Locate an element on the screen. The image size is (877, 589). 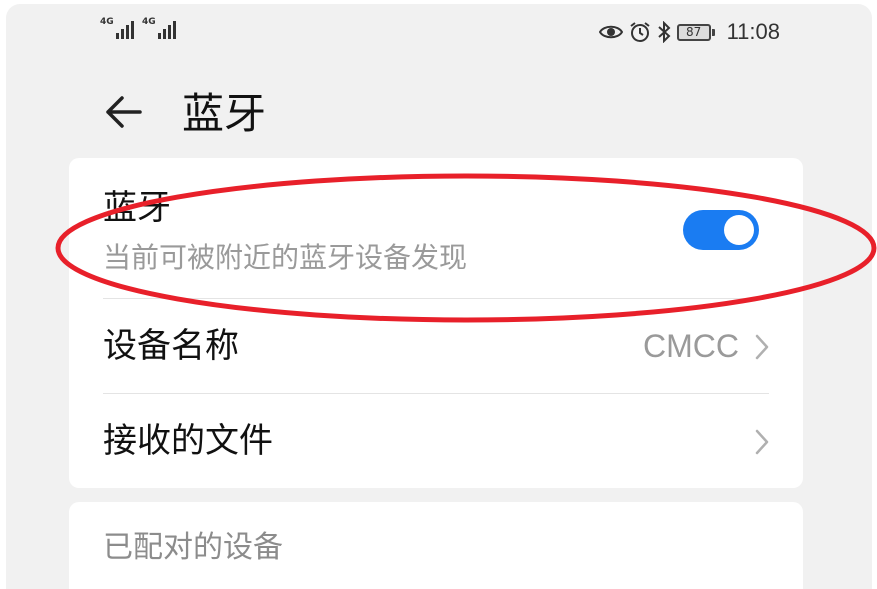
page-title: 蓝牙 is located at coordinates (224, 113).